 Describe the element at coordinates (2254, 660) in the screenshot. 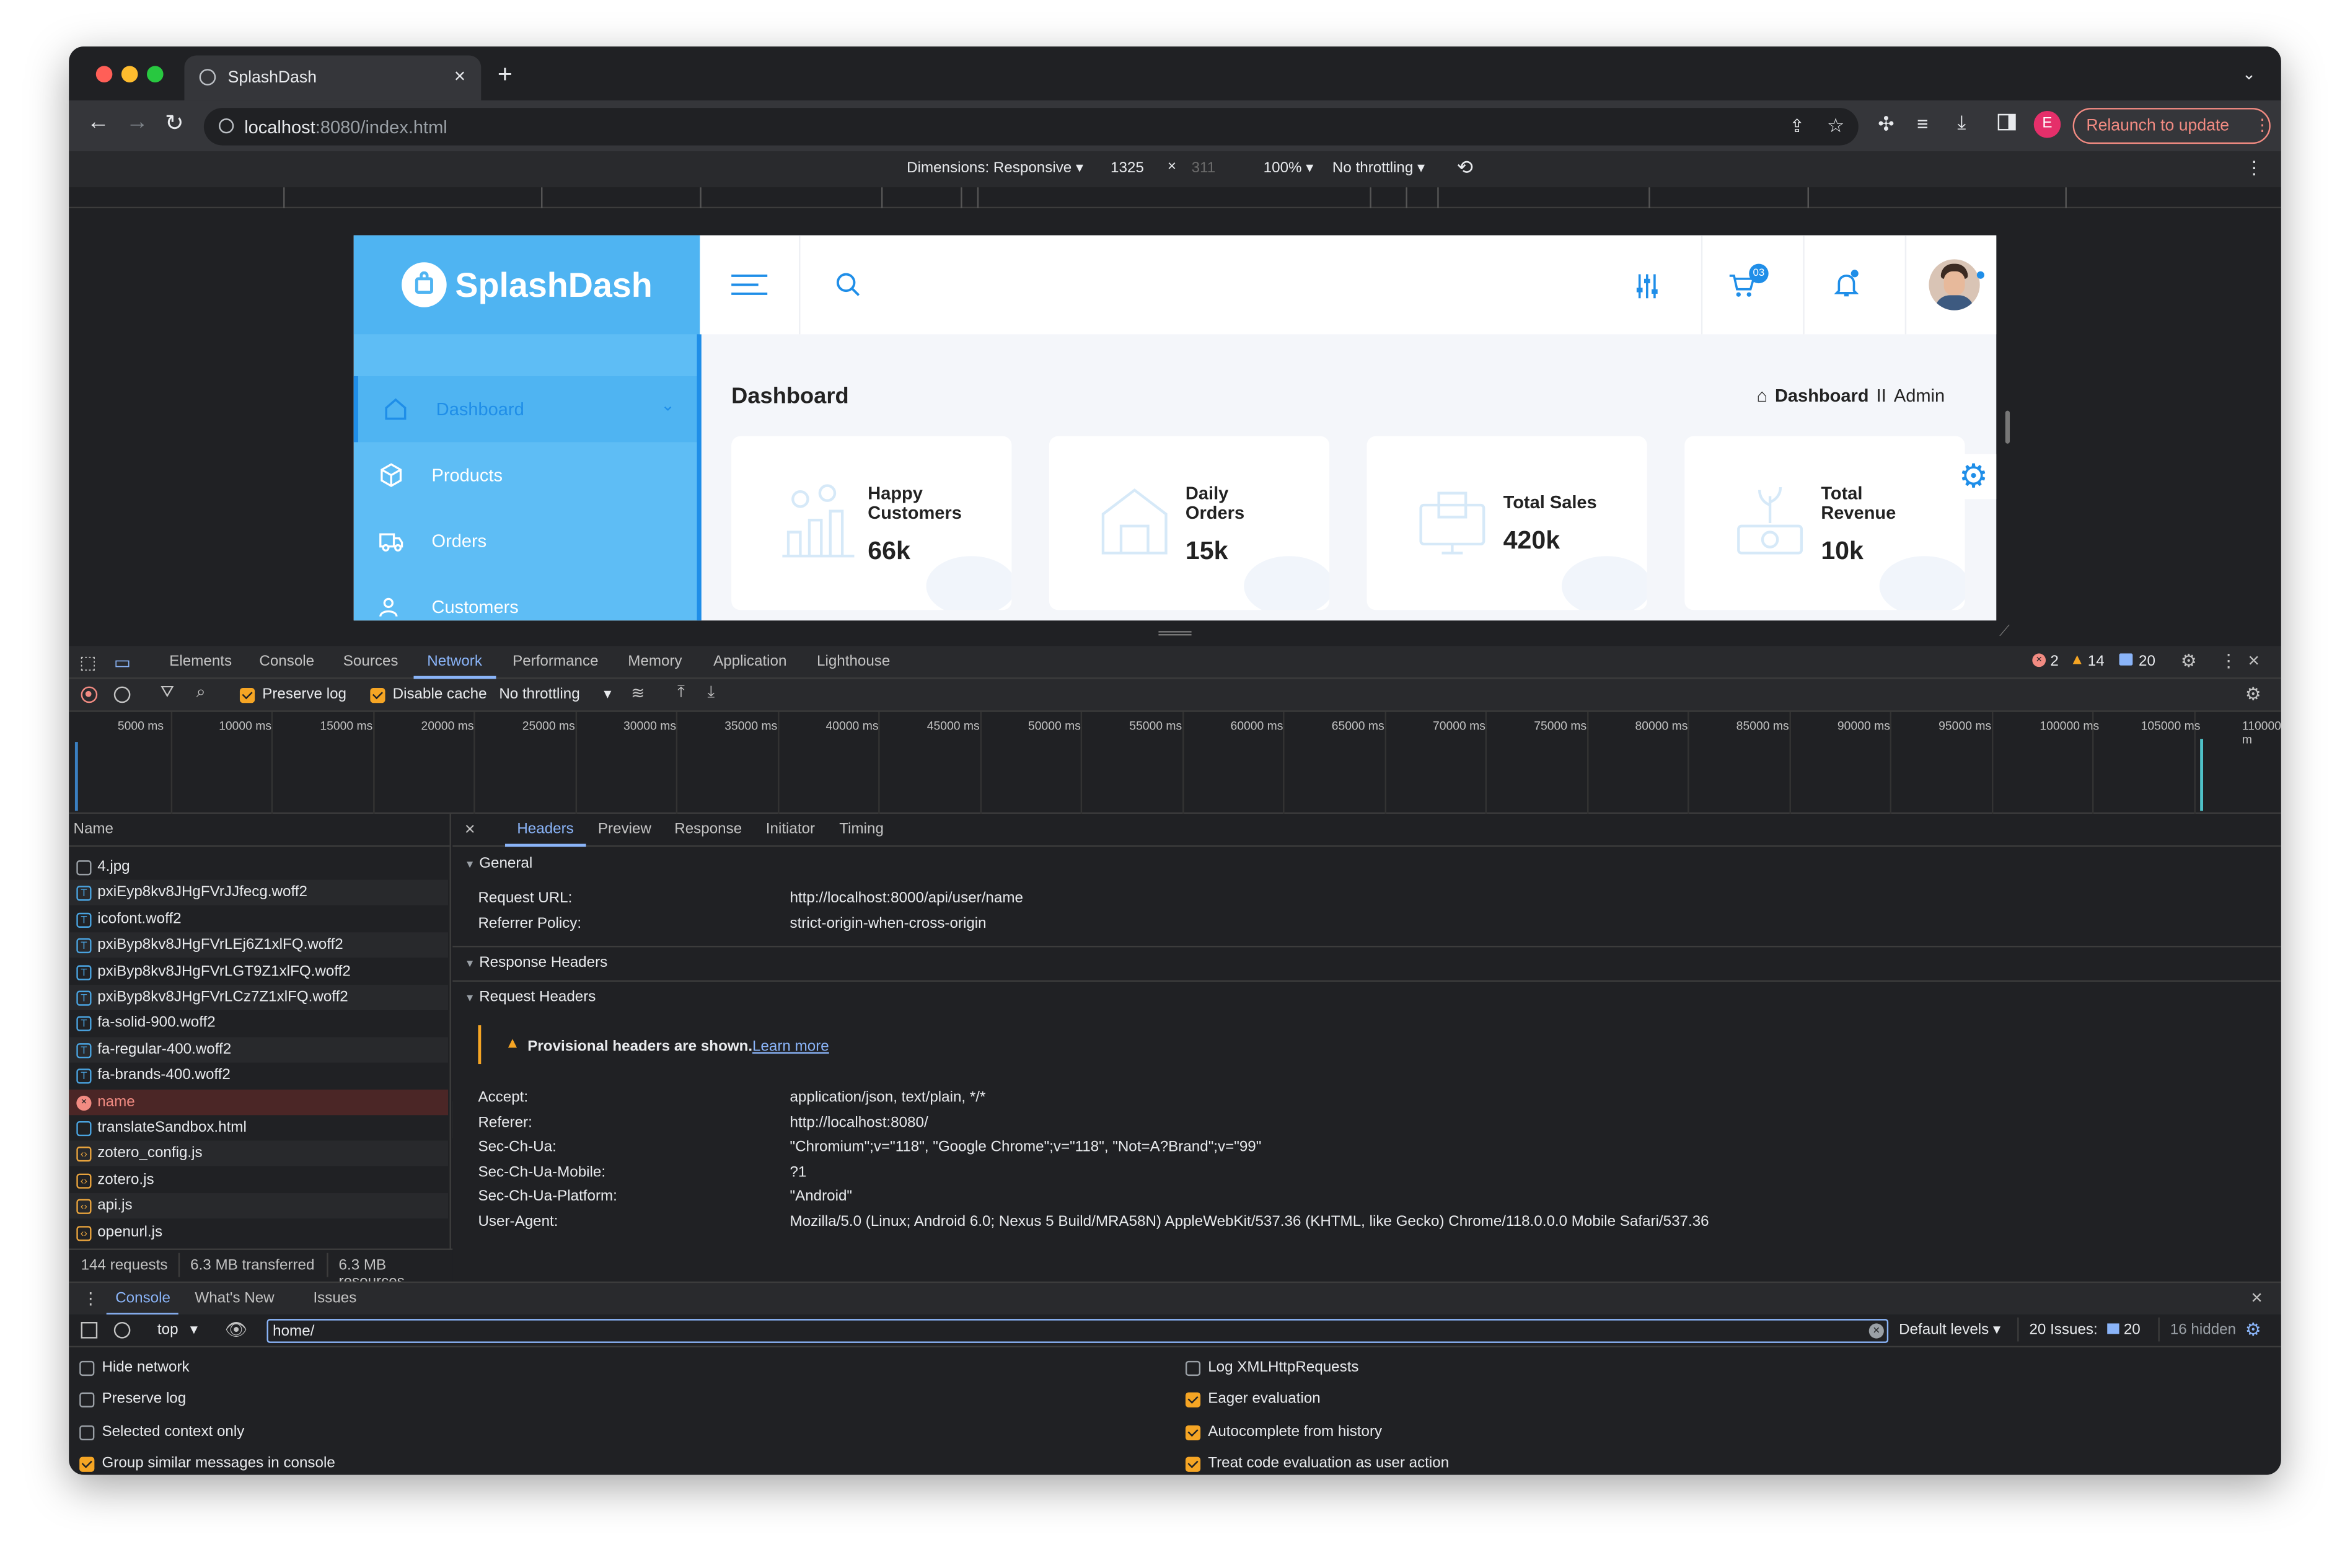

I see `devtools-close-icon: ×` at that location.